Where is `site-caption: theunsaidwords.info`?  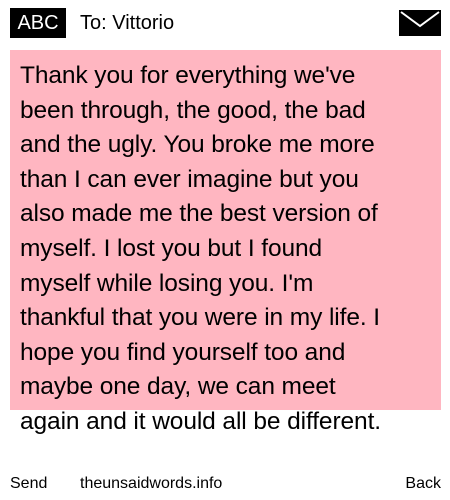 site-caption: theunsaidwords.info is located at coordinates (151, 483).